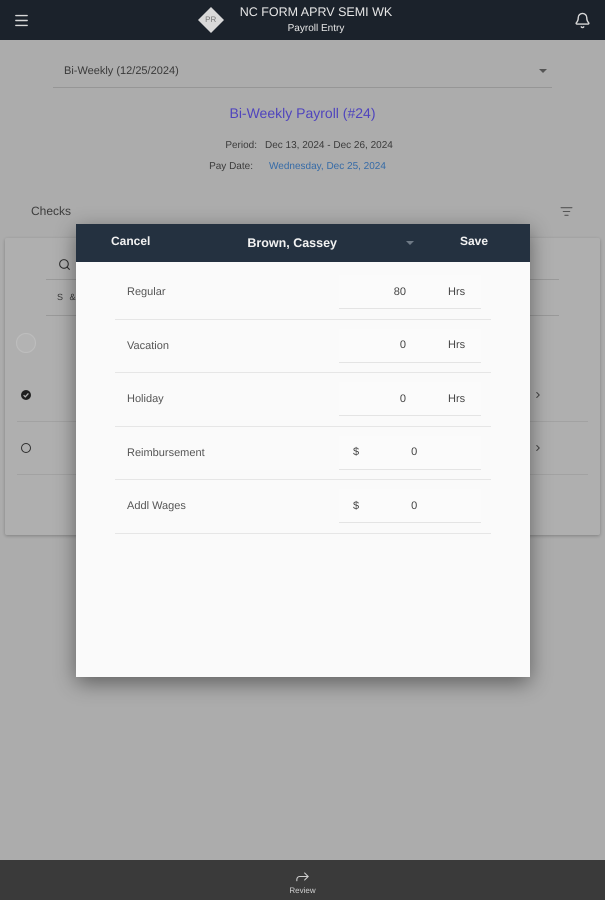 The height and width of the screenshot is (900, 605). What do you see at coordinates (231, 167) in the screenshot?
I see `detail-label: Pay Date:` at bounding box center [231, 167].